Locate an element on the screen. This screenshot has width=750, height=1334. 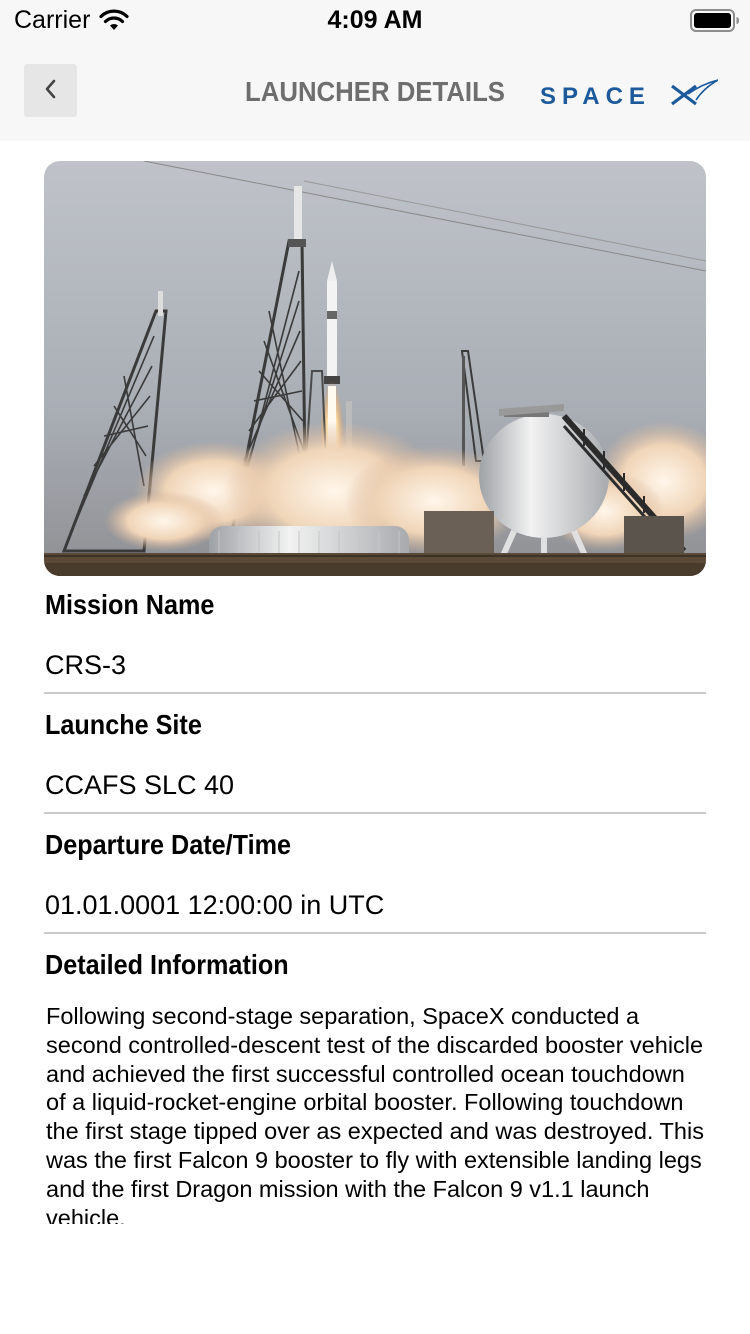
mission-name-label: Mission Name is located at coordinates (130, 604).